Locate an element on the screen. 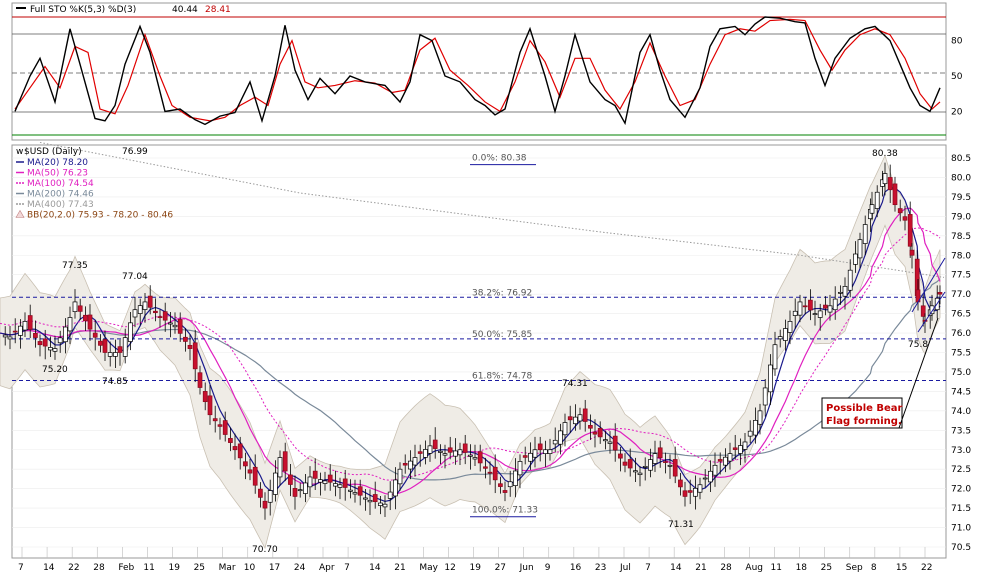 This screenshot has height=573, width=988. x-tick-label: Sep is located at coordinates (854, 568).